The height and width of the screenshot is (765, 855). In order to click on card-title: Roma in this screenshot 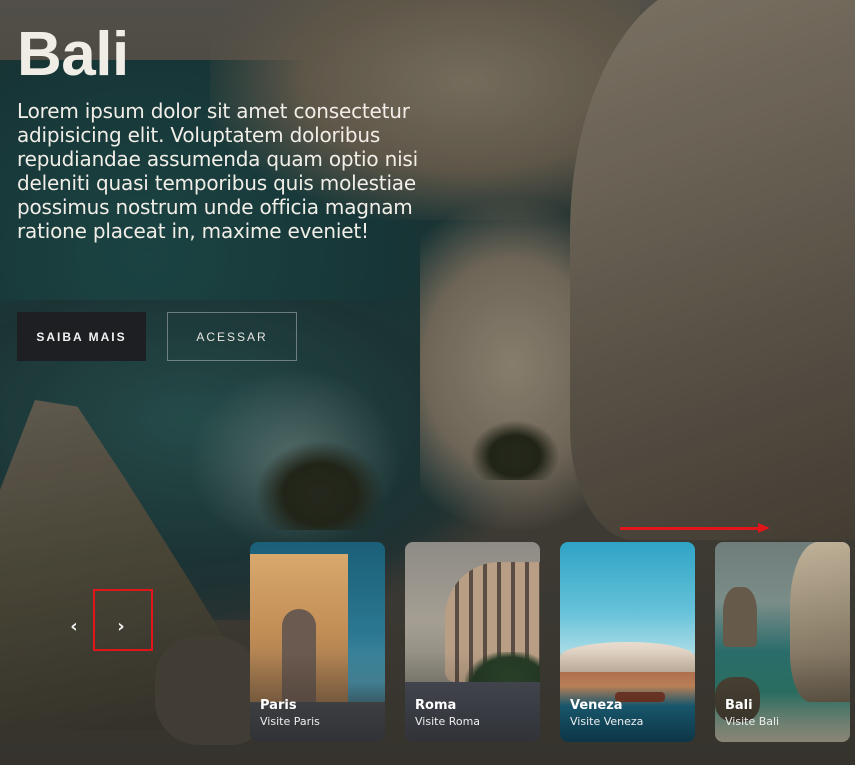, I will do `click(436, 705)`.